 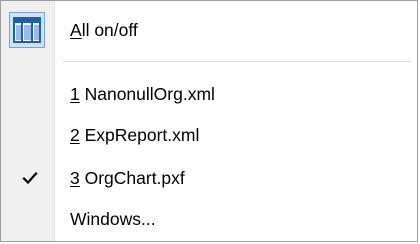 What do you see at coordinates (142, 94) in the screenshot?
I see `menu-item-label: 1 NanonullOrg.xml` at bounding box center [142, 94].